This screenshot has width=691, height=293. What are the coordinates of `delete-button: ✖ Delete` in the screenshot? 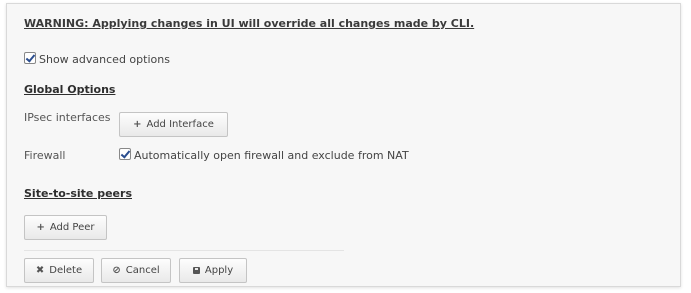 It's located at (59, 270).